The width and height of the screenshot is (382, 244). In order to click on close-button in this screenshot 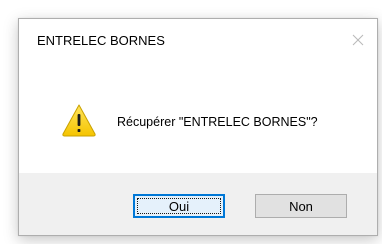, I will do `click(358, 40)`.